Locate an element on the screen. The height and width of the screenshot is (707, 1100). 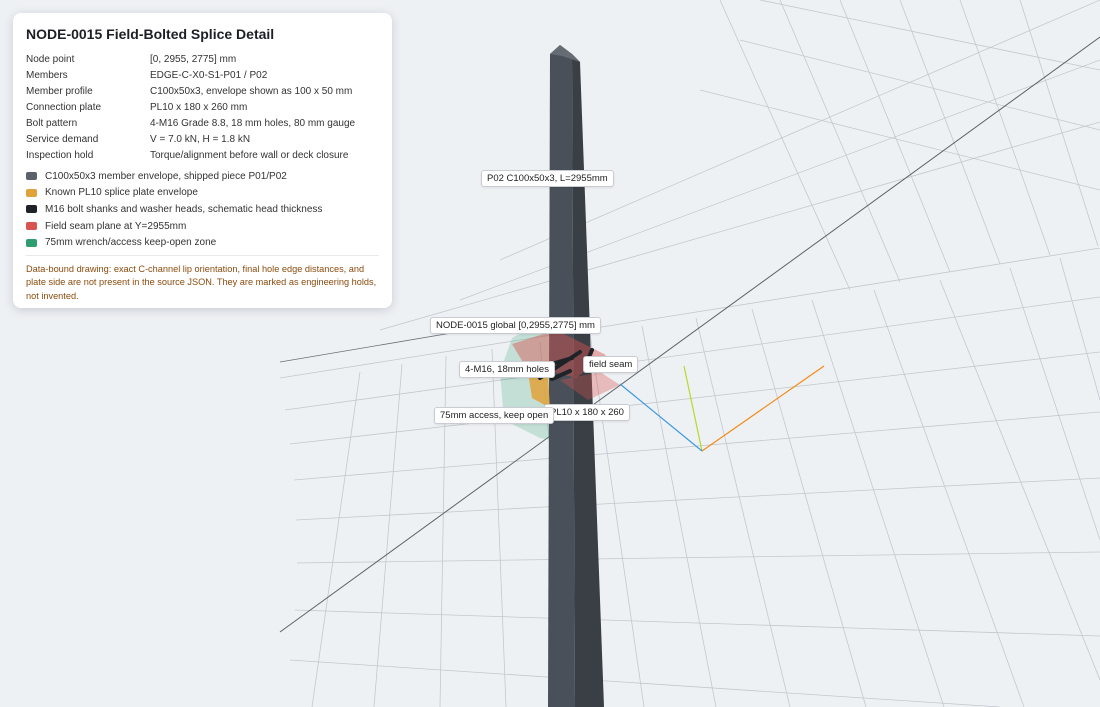
spec-row: Node point [0, 2955, 2775] mm is located at coordinates (202, 59).